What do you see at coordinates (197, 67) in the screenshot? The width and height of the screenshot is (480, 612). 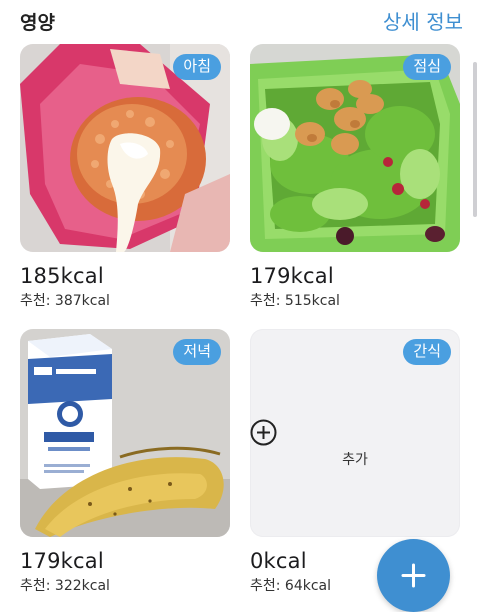 I see `meal-badge-breakfast: 아침` at bounding box center [197, 67].